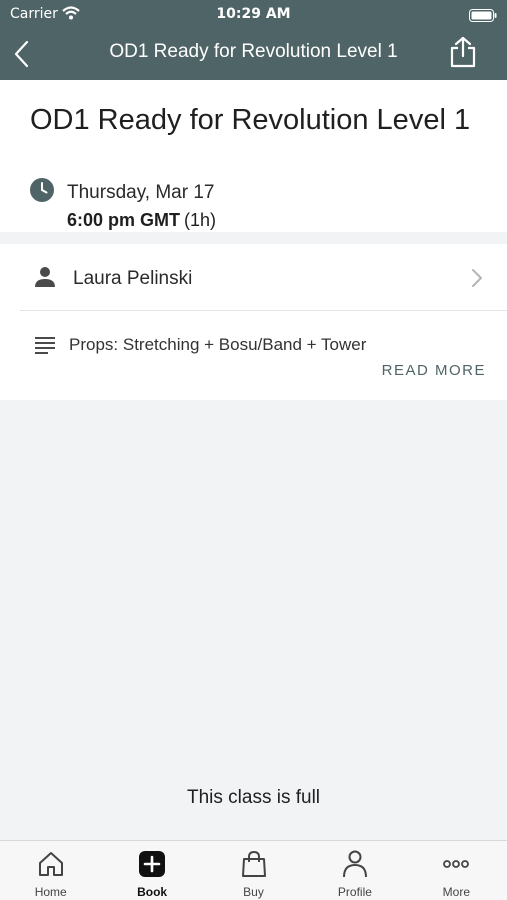  What do you see at coordinates (152, 864) in the screenshot?
I see `book-plus-icon` at bounding box center [152, 864].